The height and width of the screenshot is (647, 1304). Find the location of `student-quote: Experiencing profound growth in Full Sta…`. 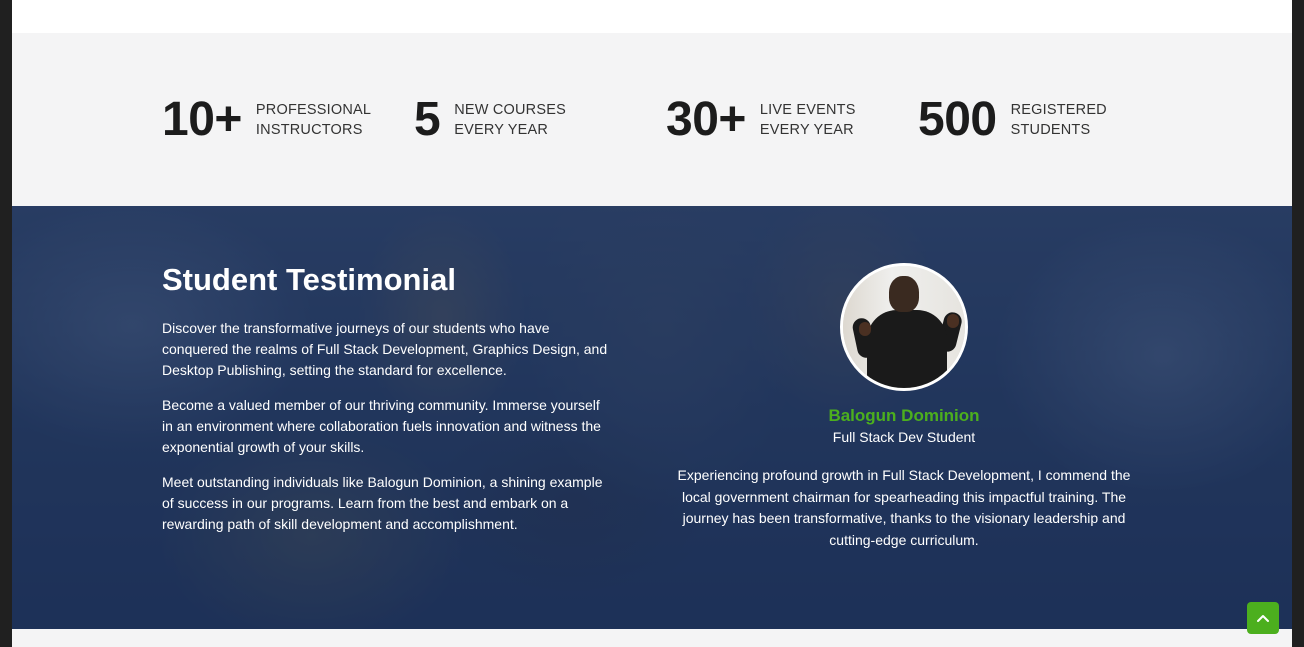

student-quote: Experiencing profound growth in Full Sta… is located at coordinates (904, 507).